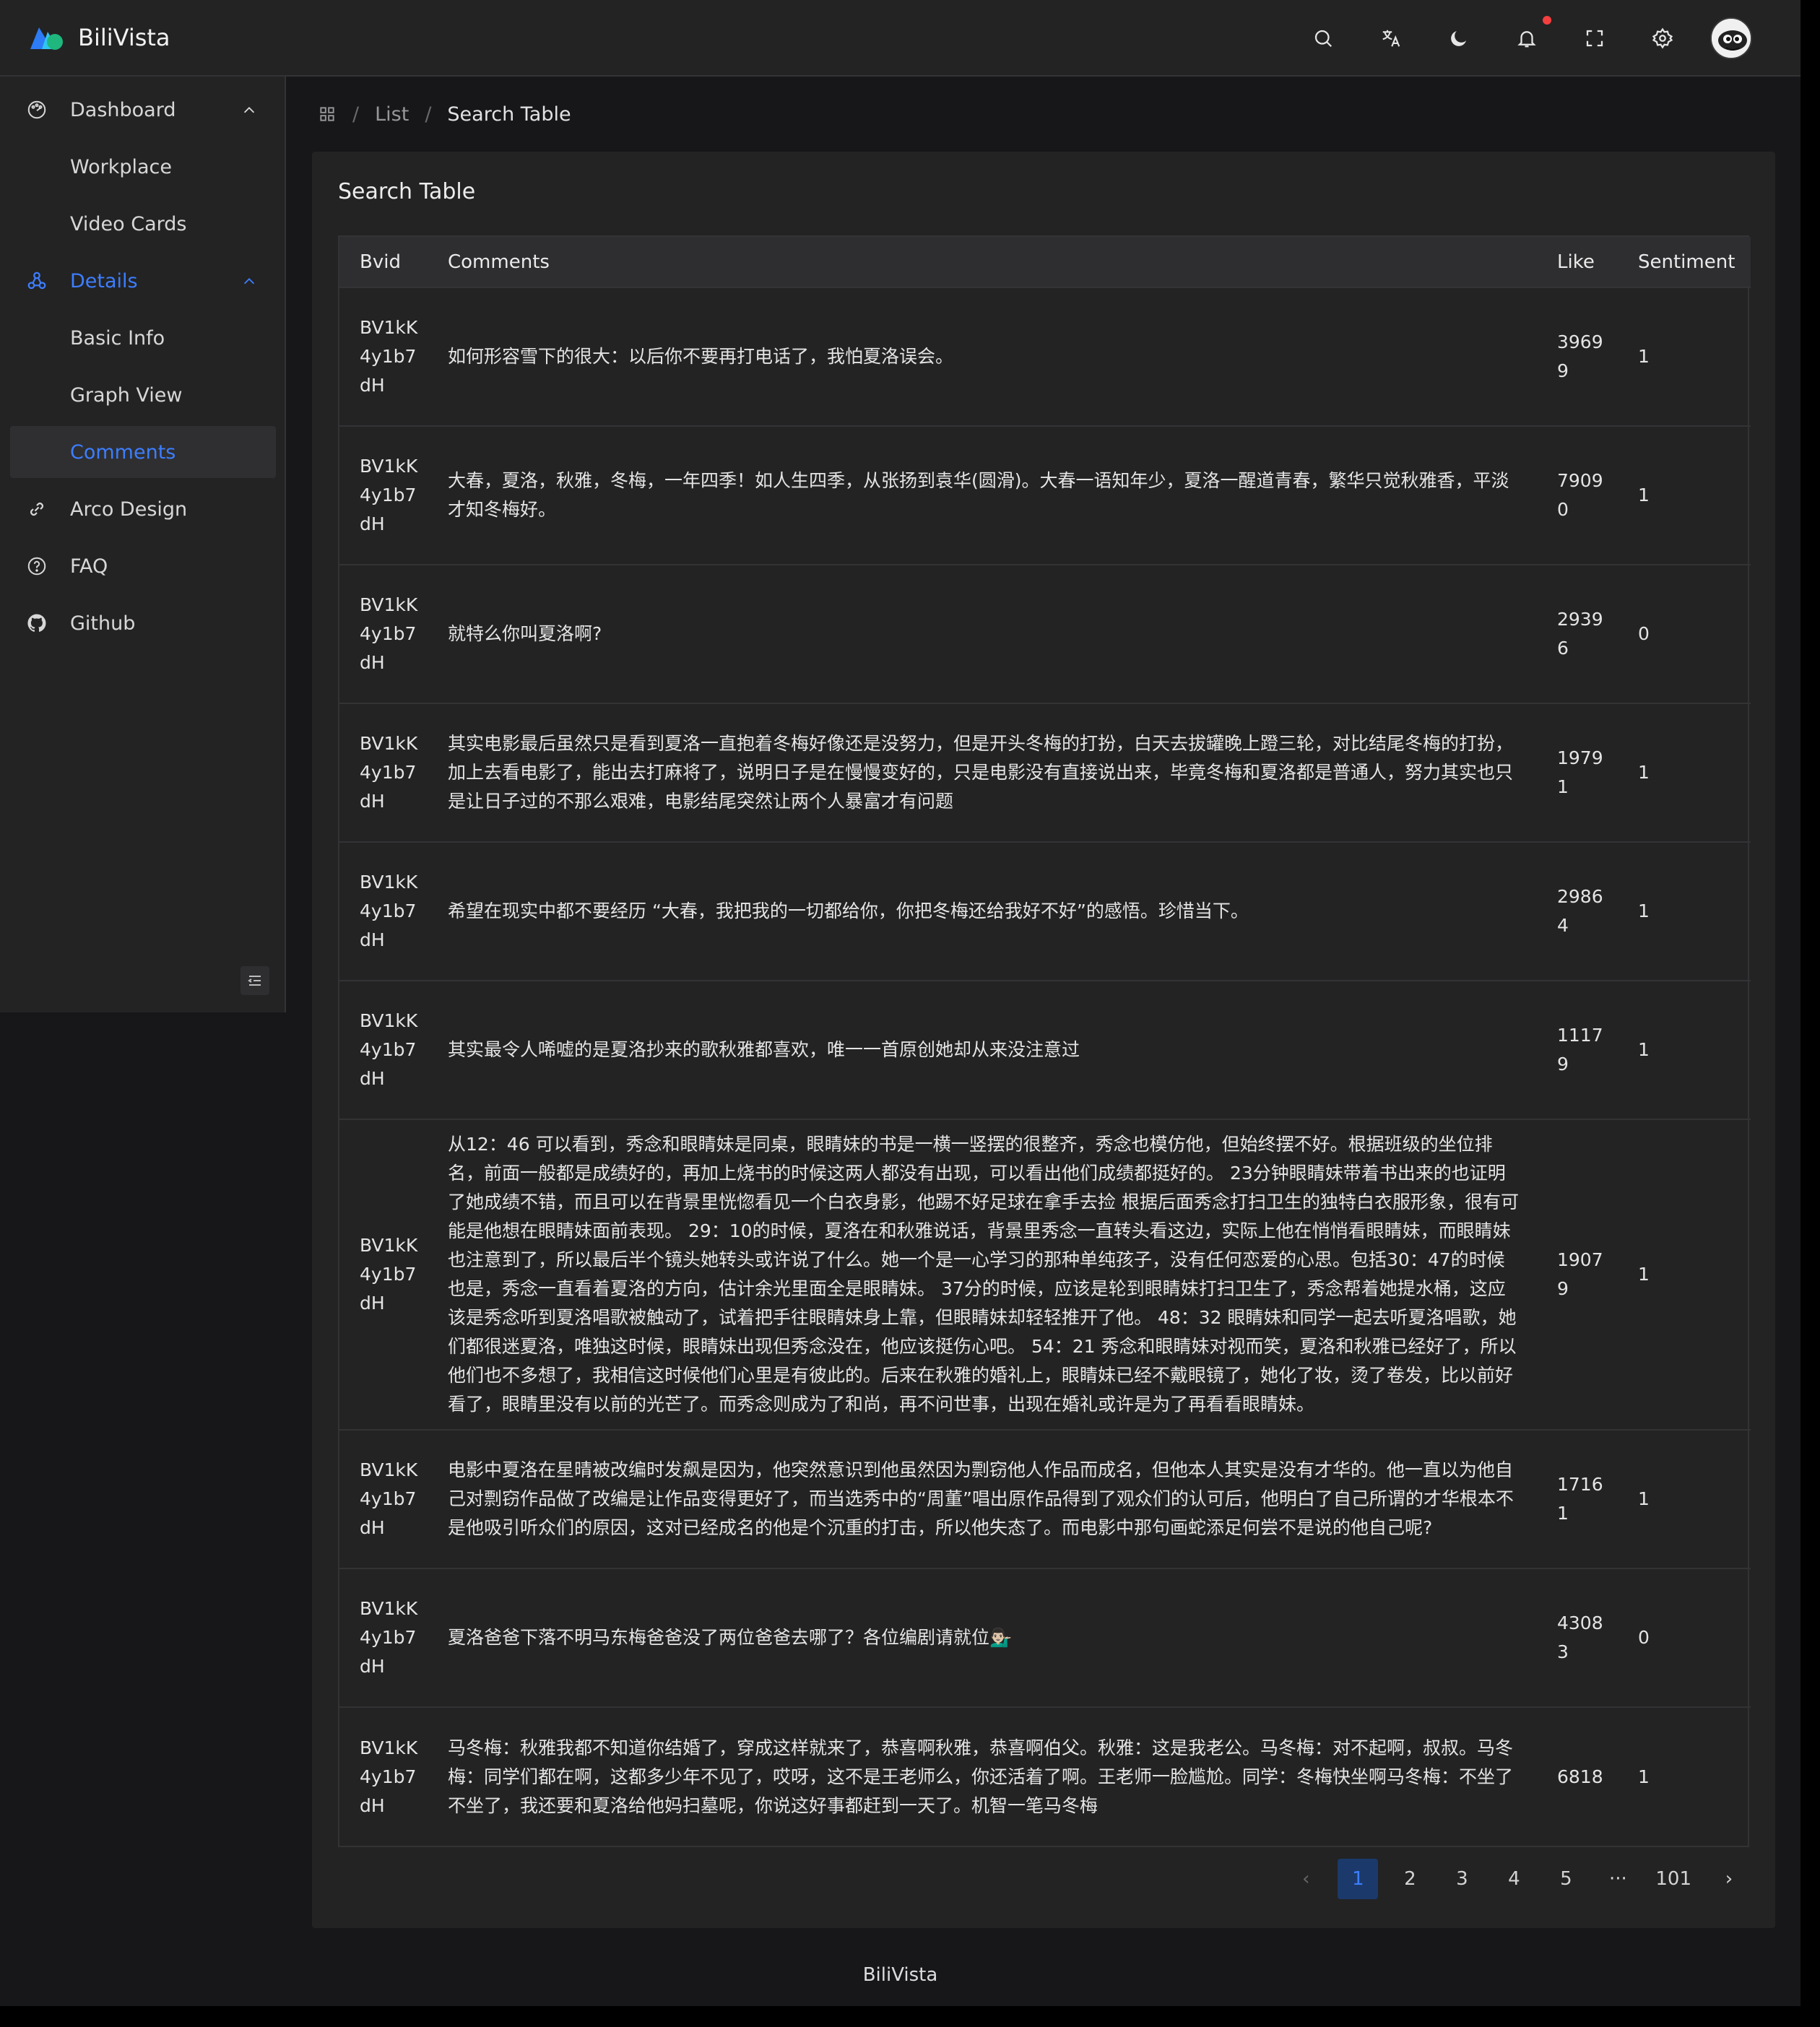  What do you see at coordinates (1526, 38) in the screenshot?
I see `bell-icon` at bounding box center [1526, 38].